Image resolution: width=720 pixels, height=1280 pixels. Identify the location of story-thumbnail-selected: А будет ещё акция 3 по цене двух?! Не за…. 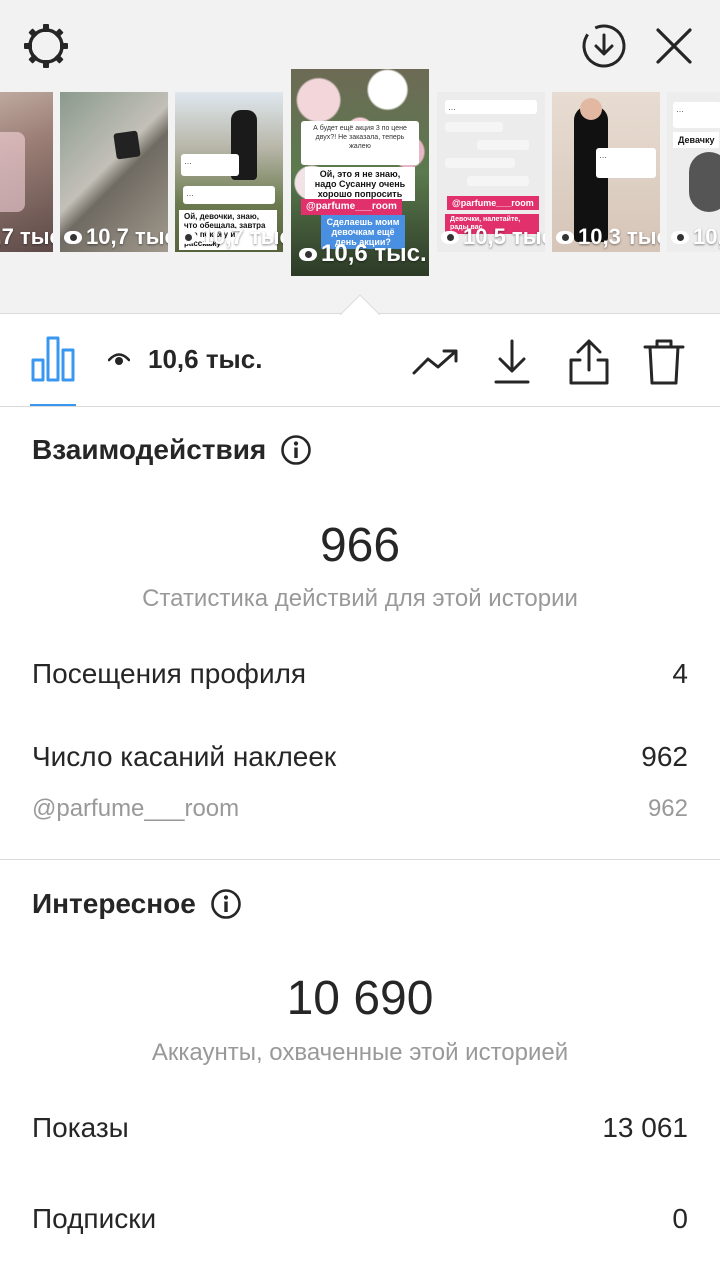
(360, 172).